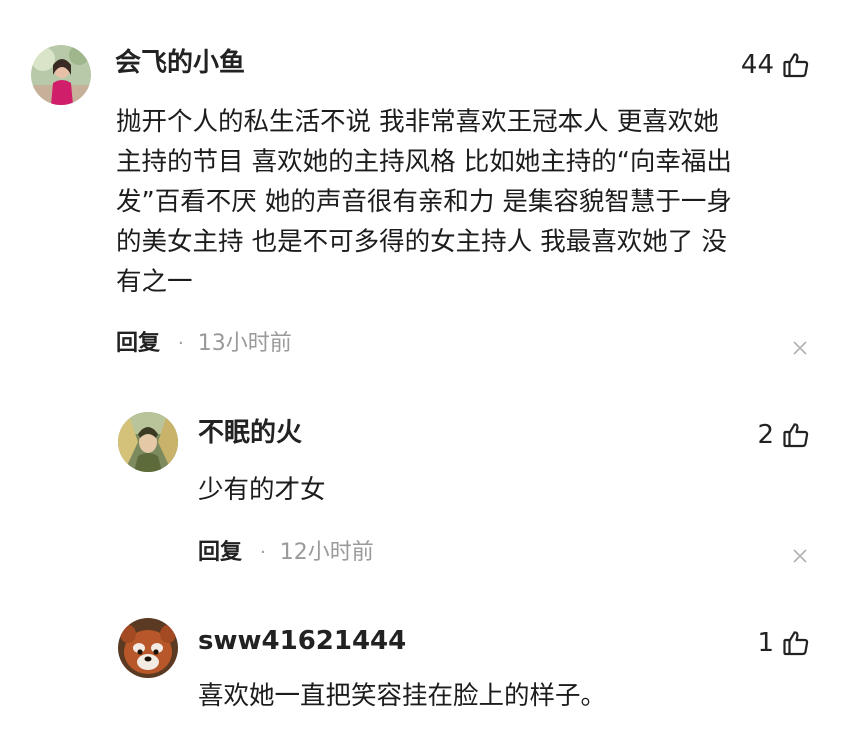 This screenshot has width=846, height=738. I want to click on like-count: 44, so click(757, 65).